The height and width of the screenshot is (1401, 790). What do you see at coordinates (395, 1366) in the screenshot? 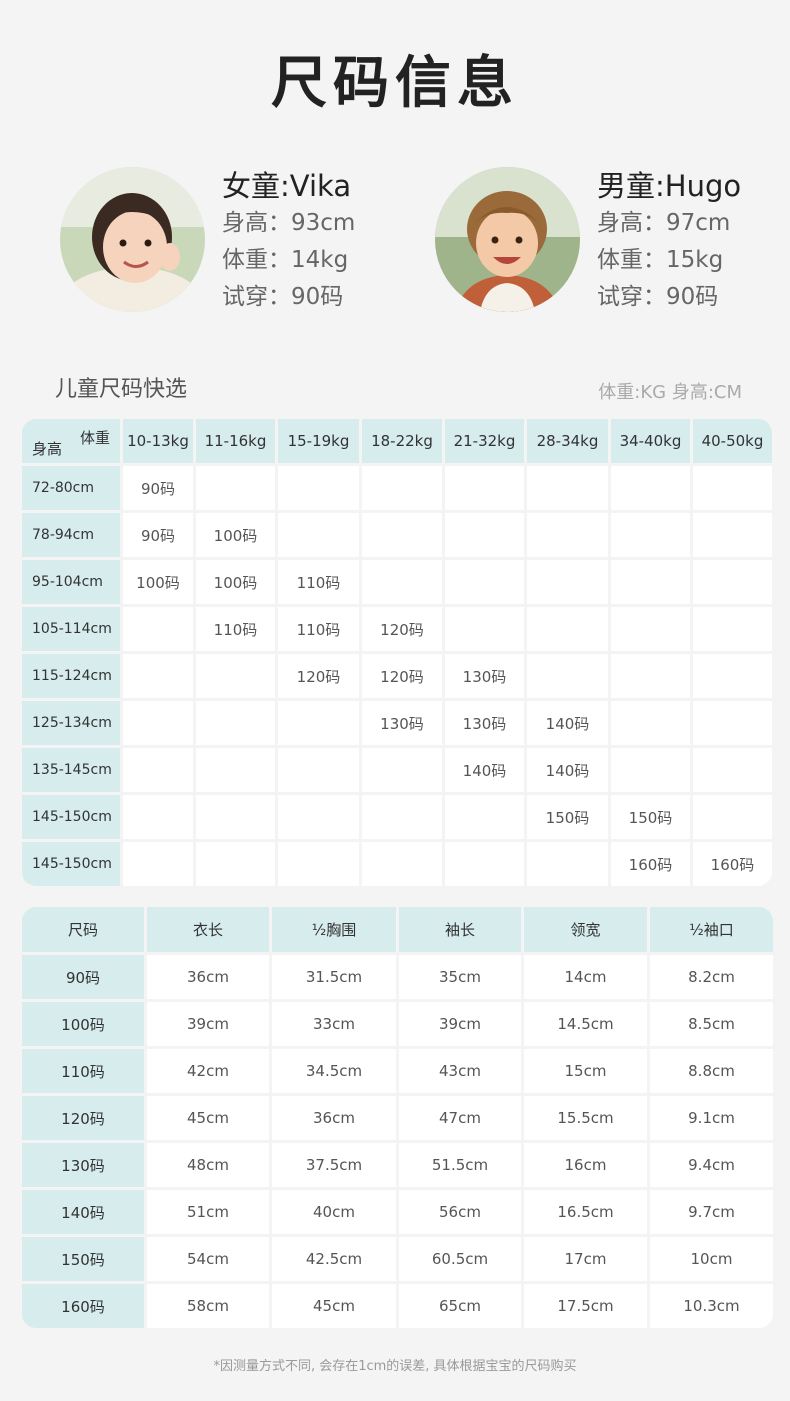
I see `measurement-note: *因测量方式不同, 会存在1cm的误差, 具体根据宝宝的尺码购买` at bounding box center [395, 1366].